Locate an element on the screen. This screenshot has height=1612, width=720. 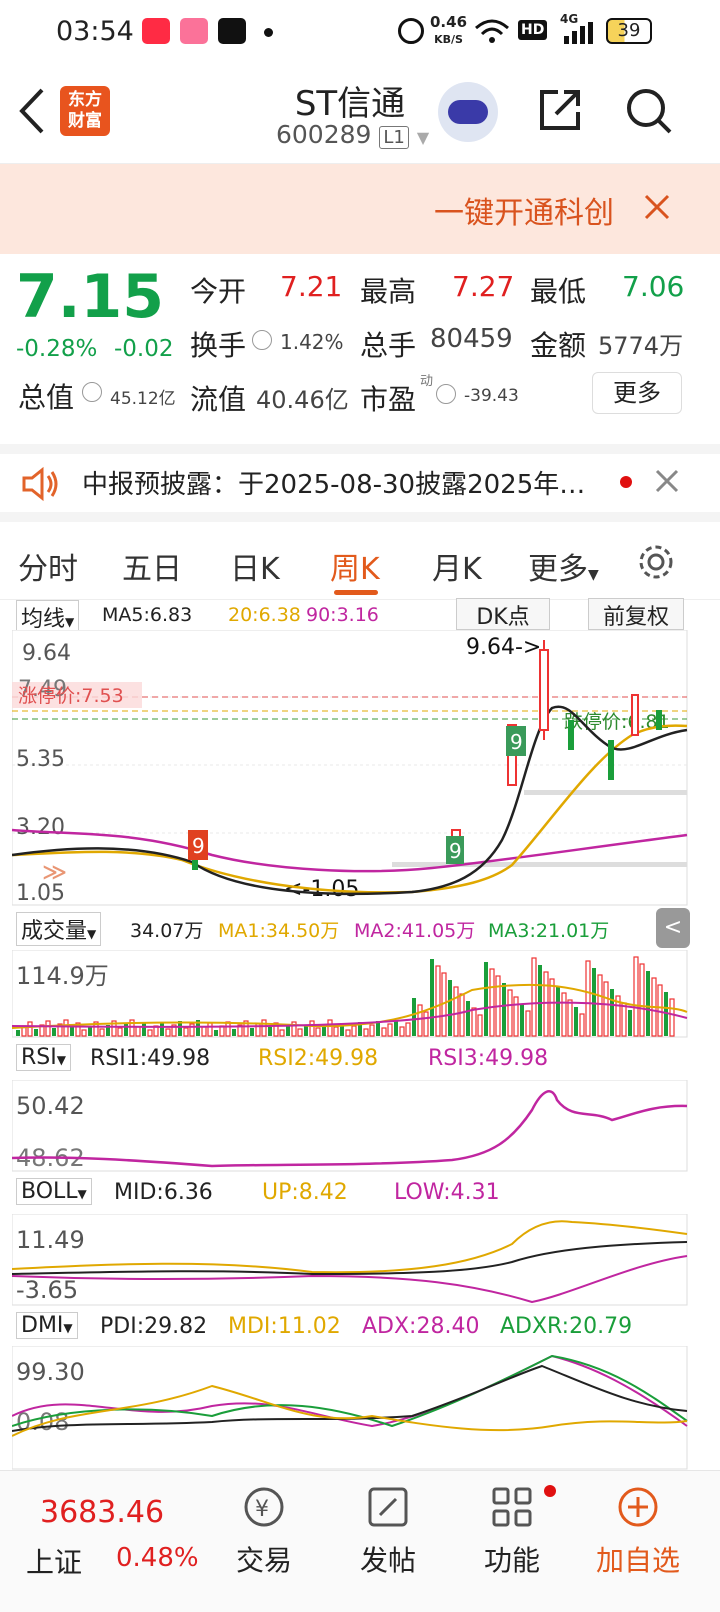
rsi-select-label: RSI is located at coordinates (39, 1057).